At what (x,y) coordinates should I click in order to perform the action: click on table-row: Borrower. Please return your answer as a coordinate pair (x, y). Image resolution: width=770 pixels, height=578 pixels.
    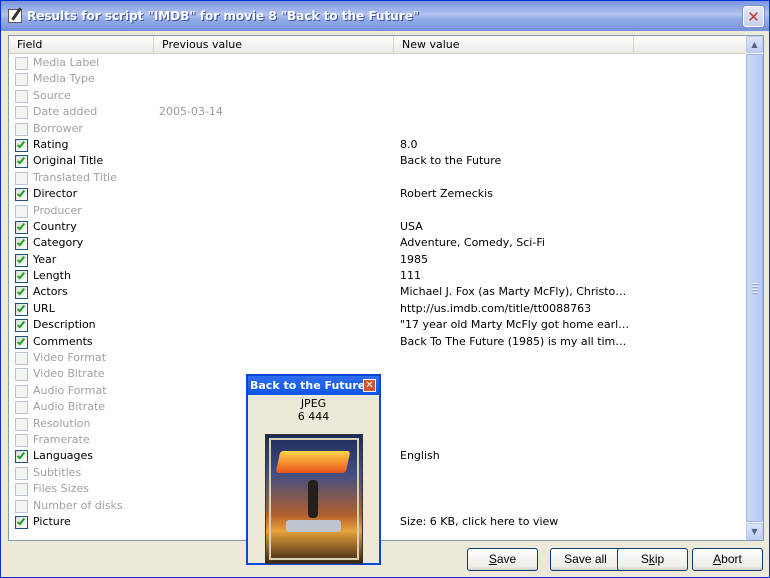
    Looking at the image, I should click on (378, 129).